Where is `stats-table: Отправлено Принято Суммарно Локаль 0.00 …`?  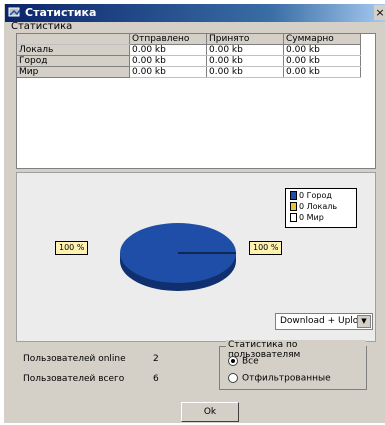
stats-table: Отправлено Принято Суммарно Локаль 0.00 … is located at coordinates (189, 56).